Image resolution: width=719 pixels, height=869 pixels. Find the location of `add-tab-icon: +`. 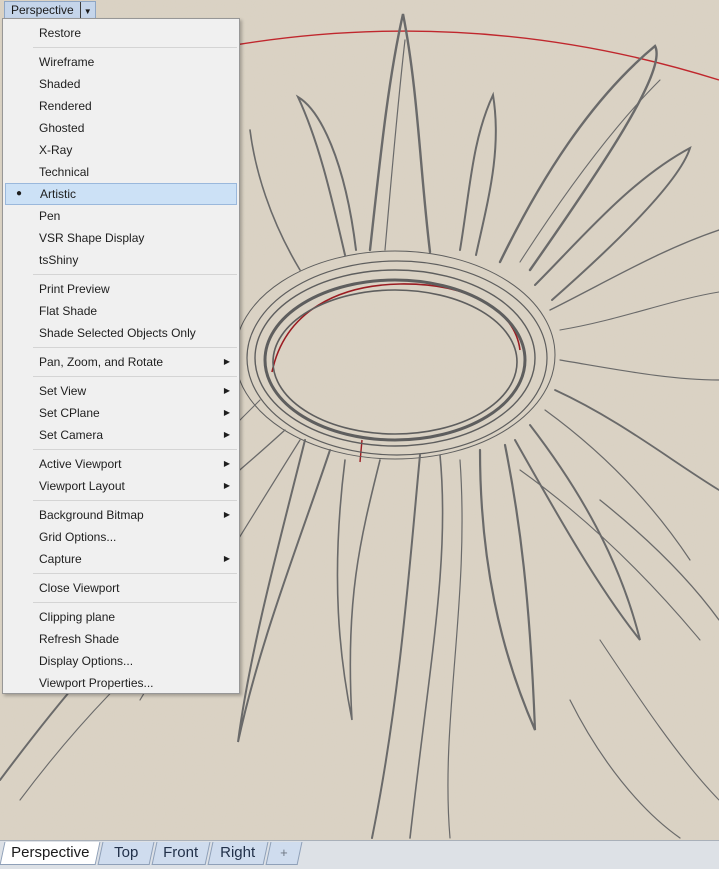

add-tab-icon: + is located at coordinates (284, 852).